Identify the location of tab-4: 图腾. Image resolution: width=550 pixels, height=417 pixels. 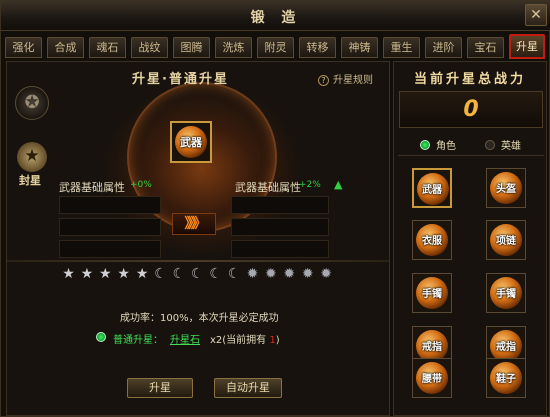
(191, 47).